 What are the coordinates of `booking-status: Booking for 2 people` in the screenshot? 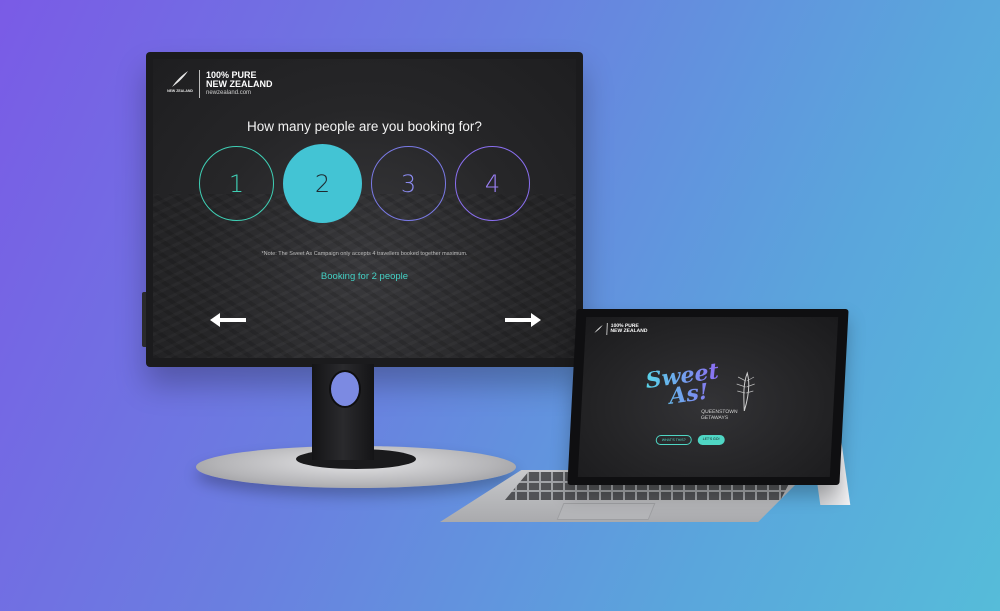 It's located at (364, 276).